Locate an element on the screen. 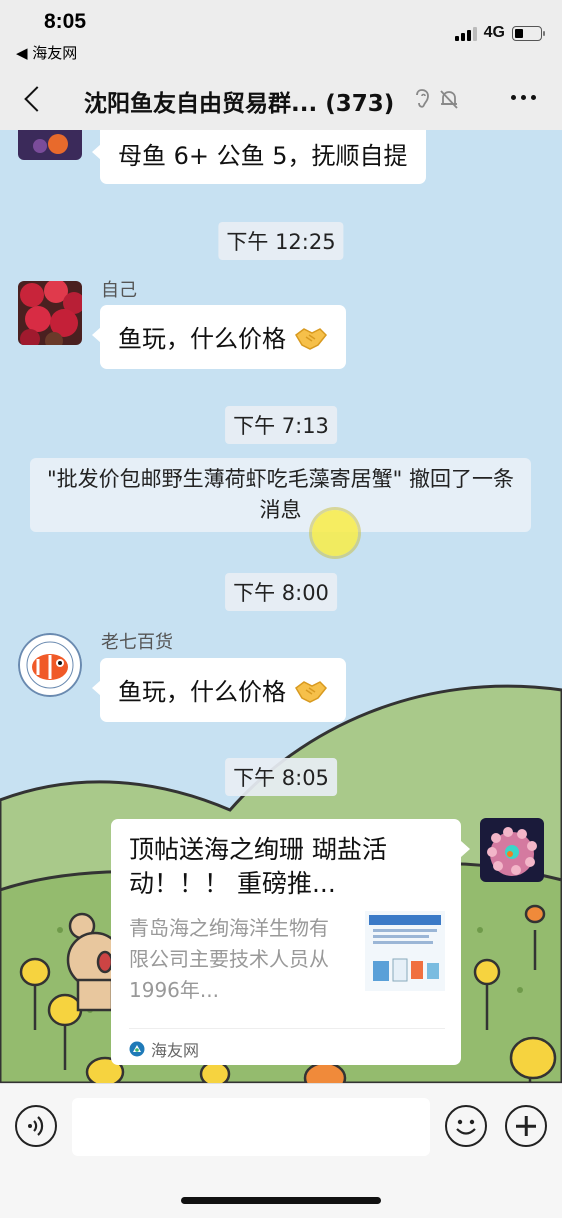 The width and height of the screenshot is (562, 1218). voice-input-button is located at coordinates (36, 1126).